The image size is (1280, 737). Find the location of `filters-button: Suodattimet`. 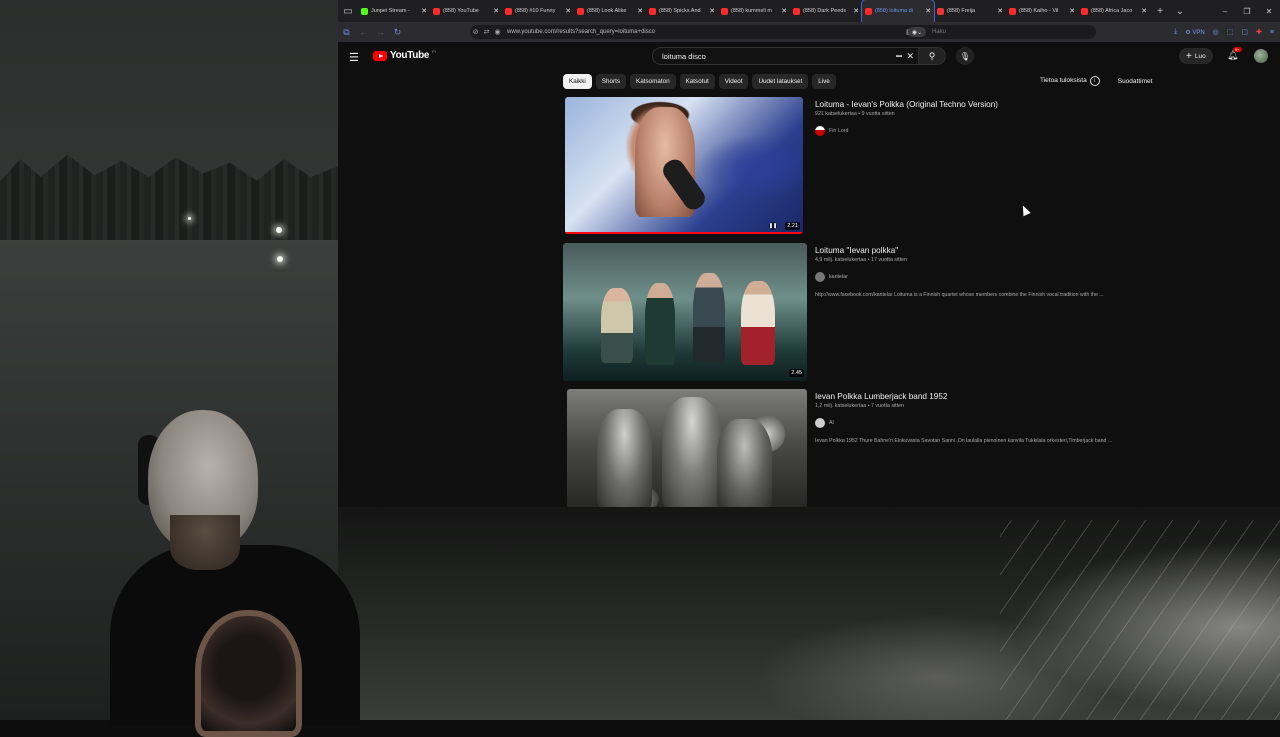

filters-button: Suodattimet is located at coordinates (1135, 81).